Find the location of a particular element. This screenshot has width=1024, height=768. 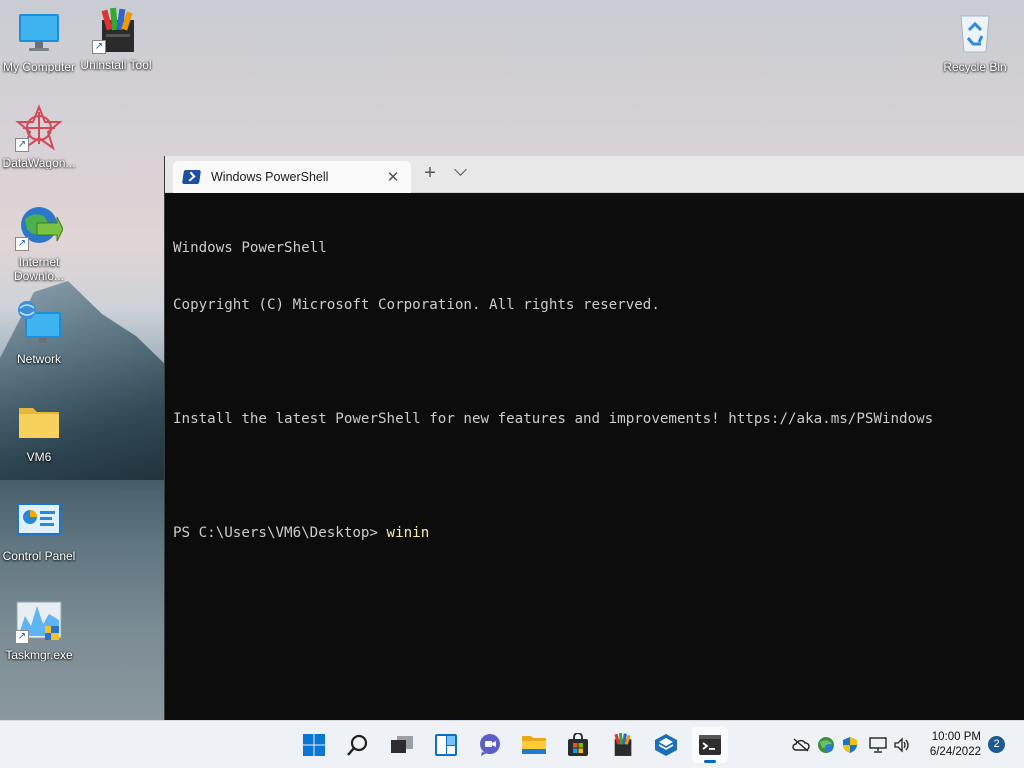

notification-badge: 2 is located at coordinates (996, 744).